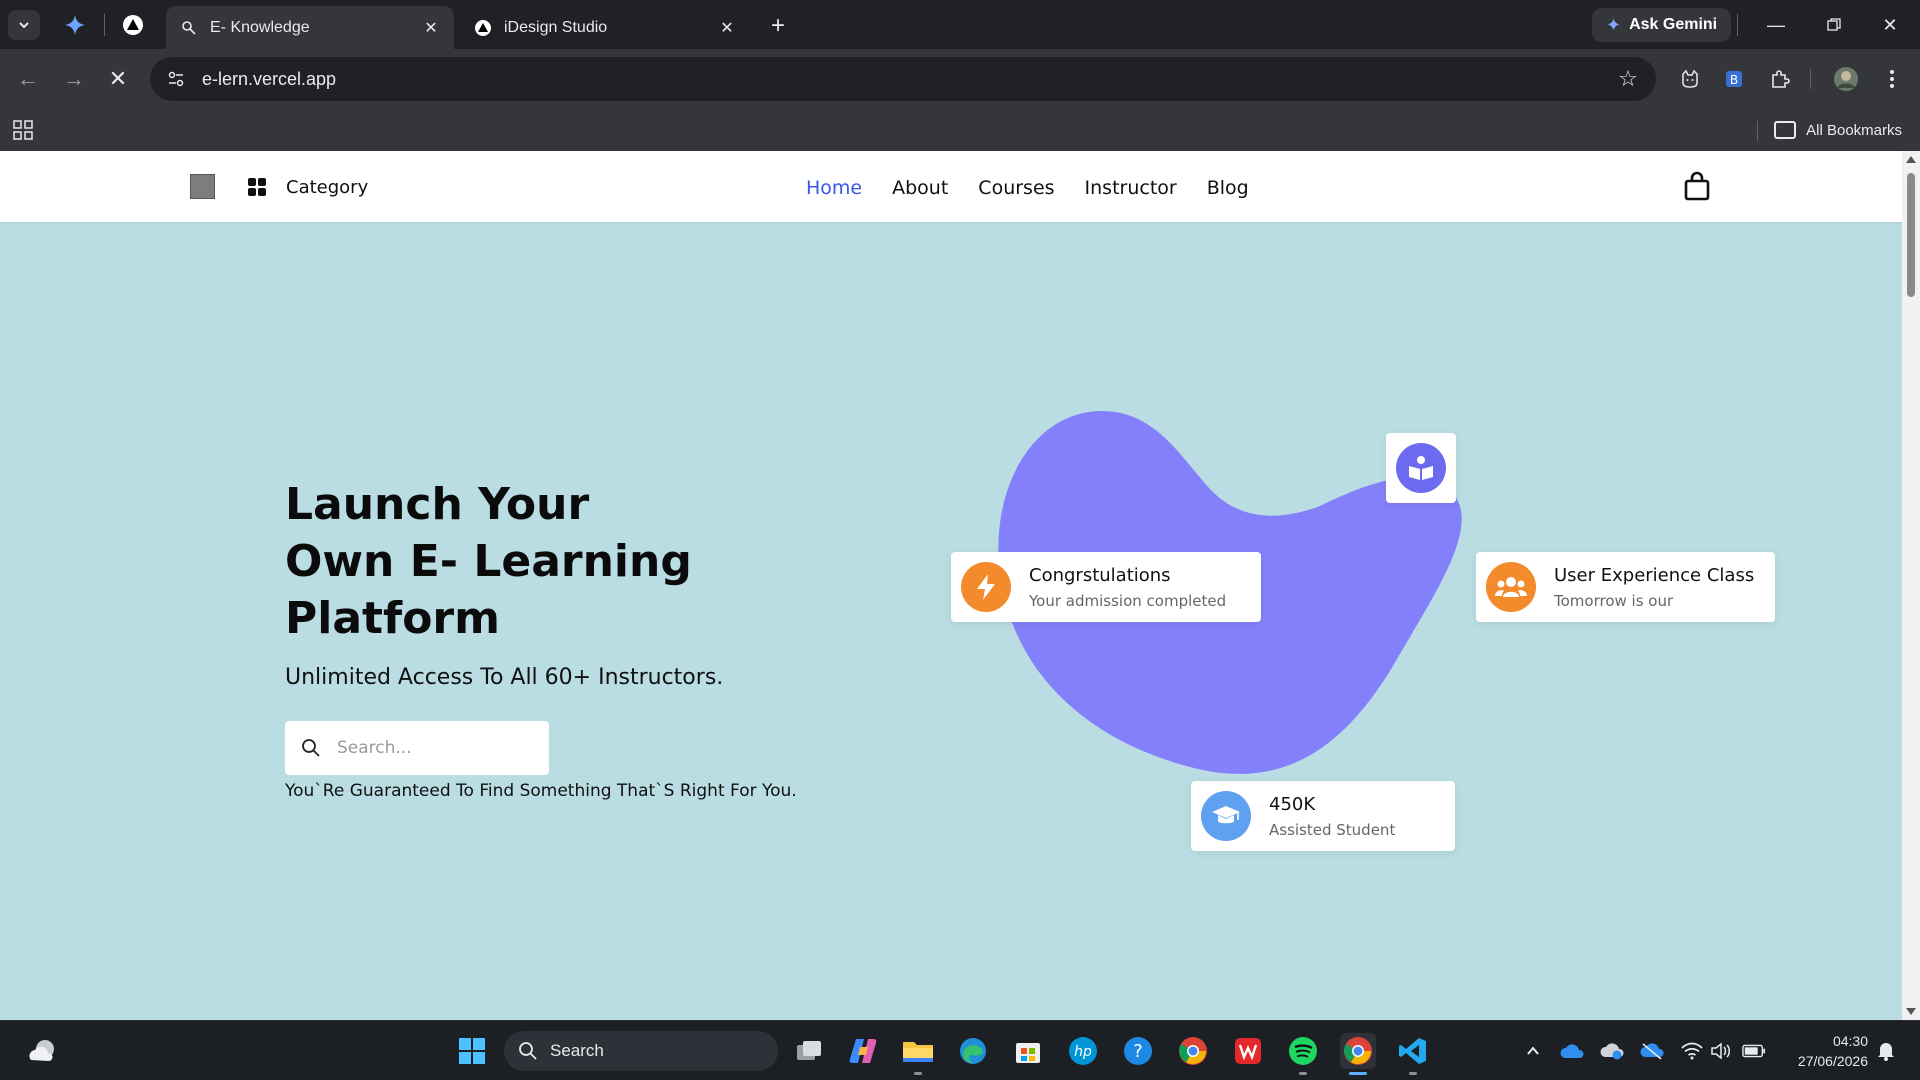 This screenshot has height=1080, width=1920. I want to click on wps-app, so click(1248, 1051).